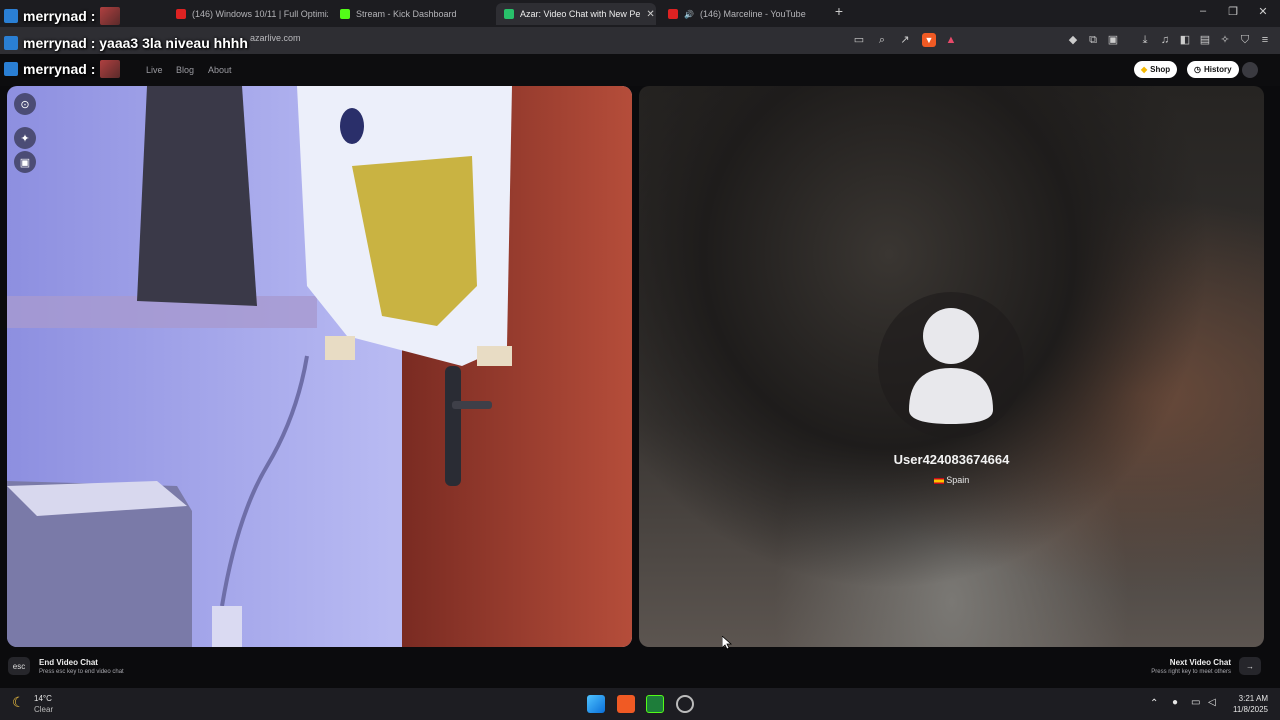 The image size is (1280, 720). I want to click on clock-icon: ◷, so click(1197, 69).